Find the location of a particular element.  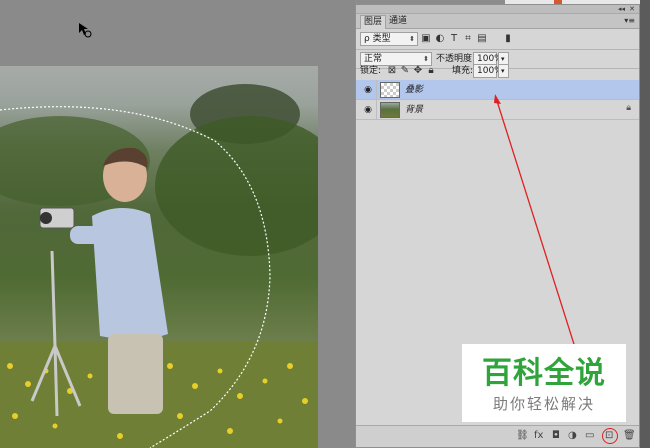

type-icon: T is located at coordinates (454, 39).